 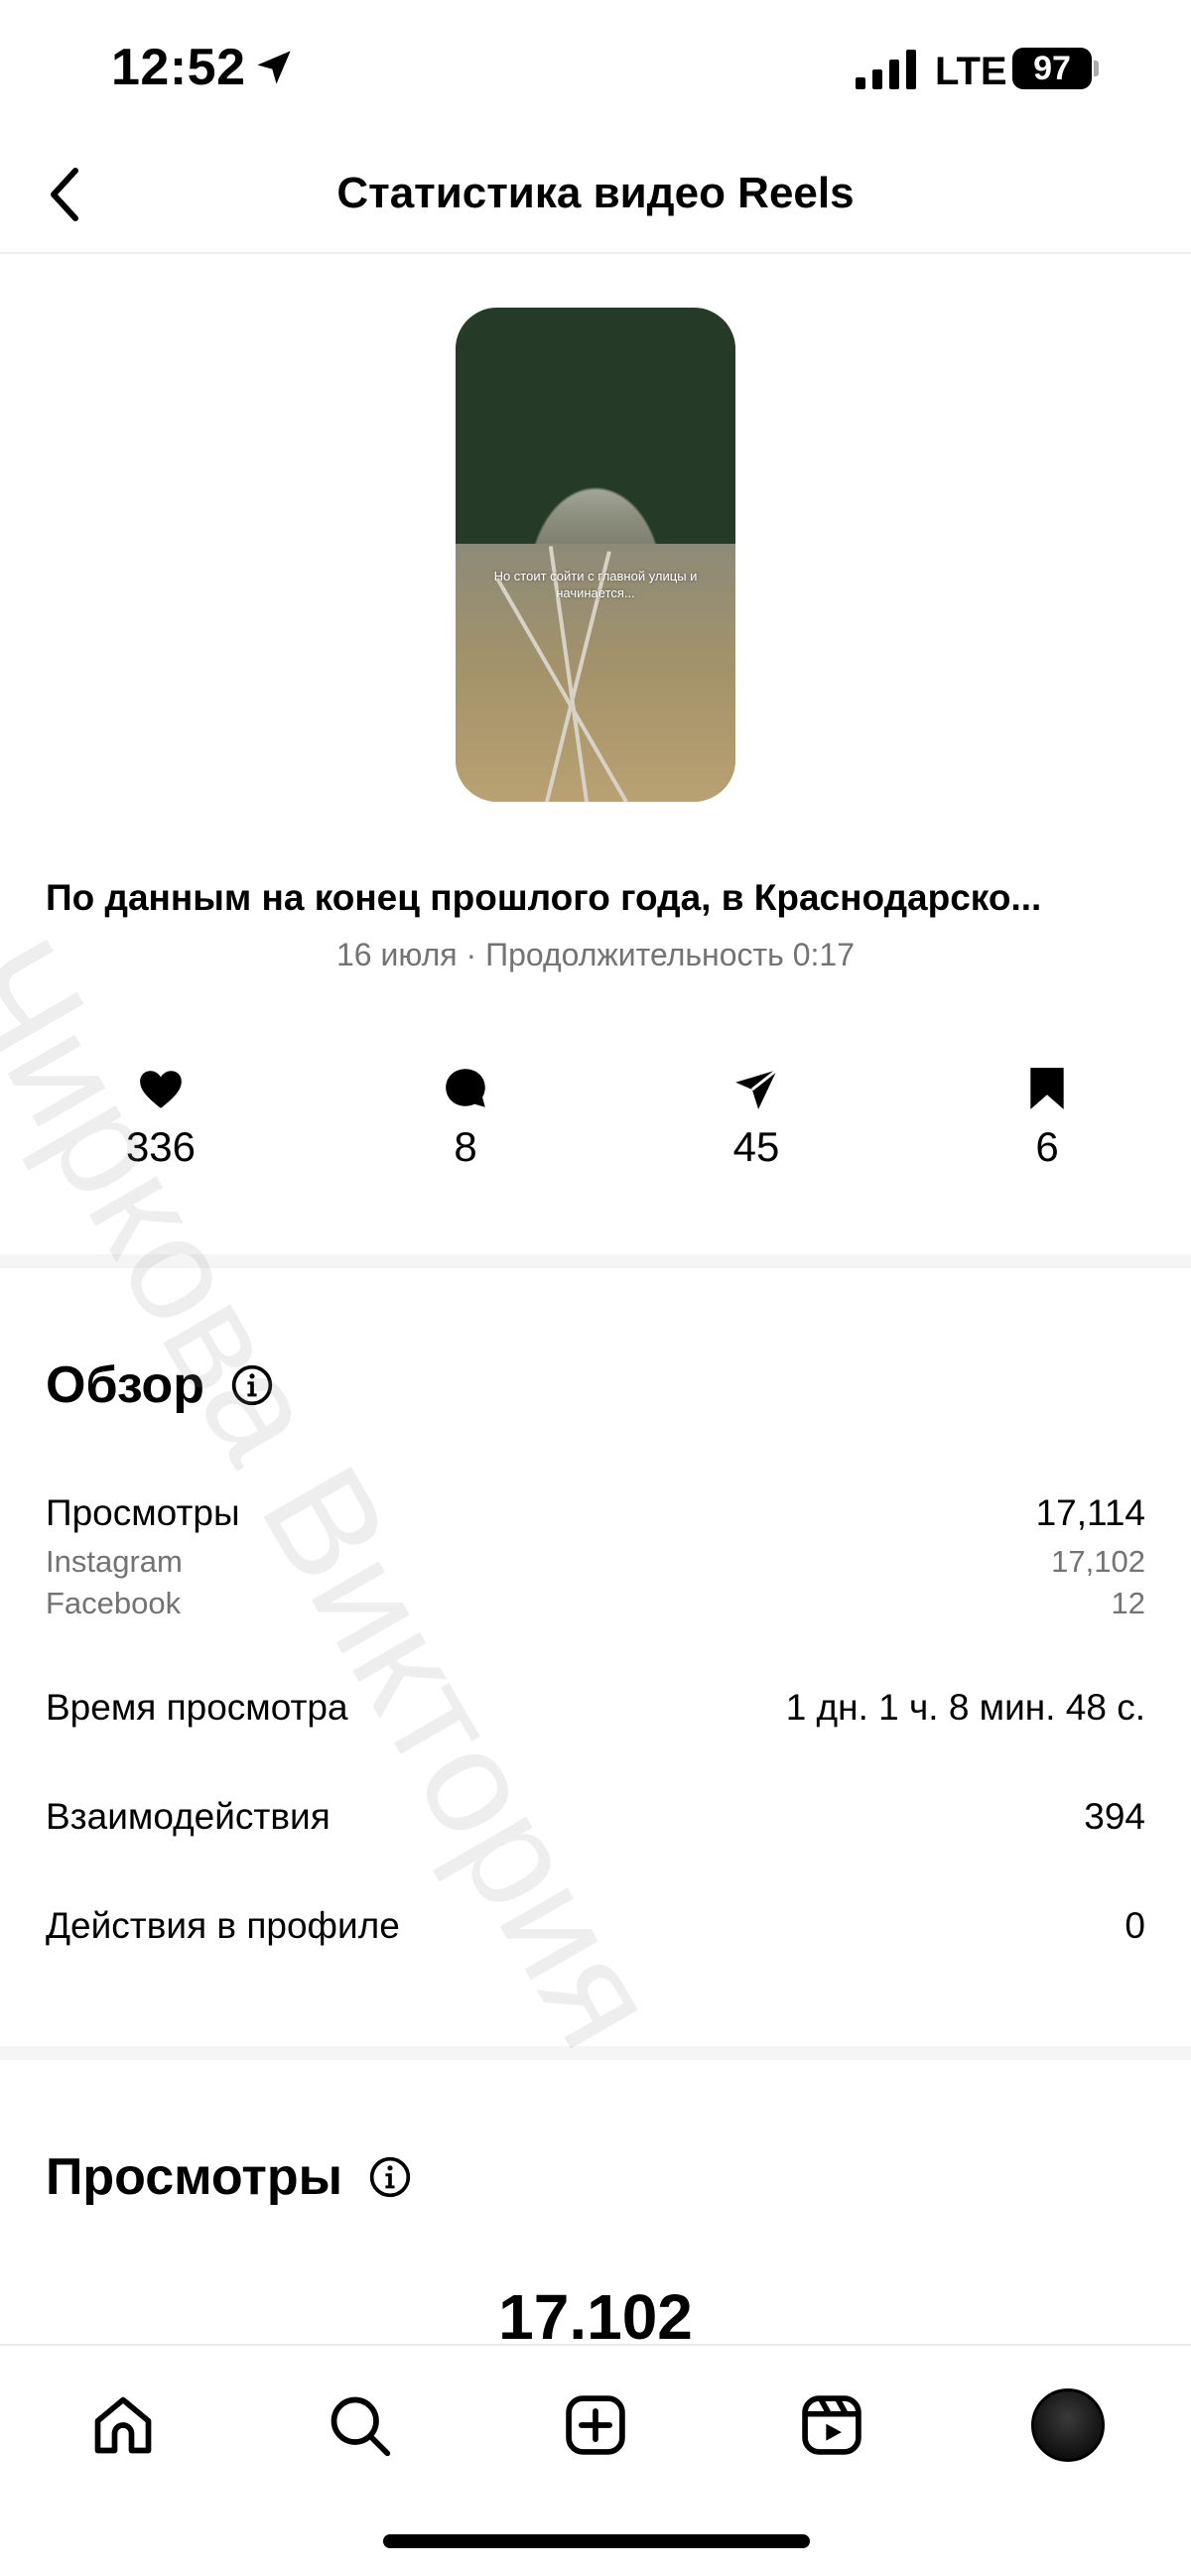 I want to click on facebook-label: Facebook, so click(x=114, y=1603).